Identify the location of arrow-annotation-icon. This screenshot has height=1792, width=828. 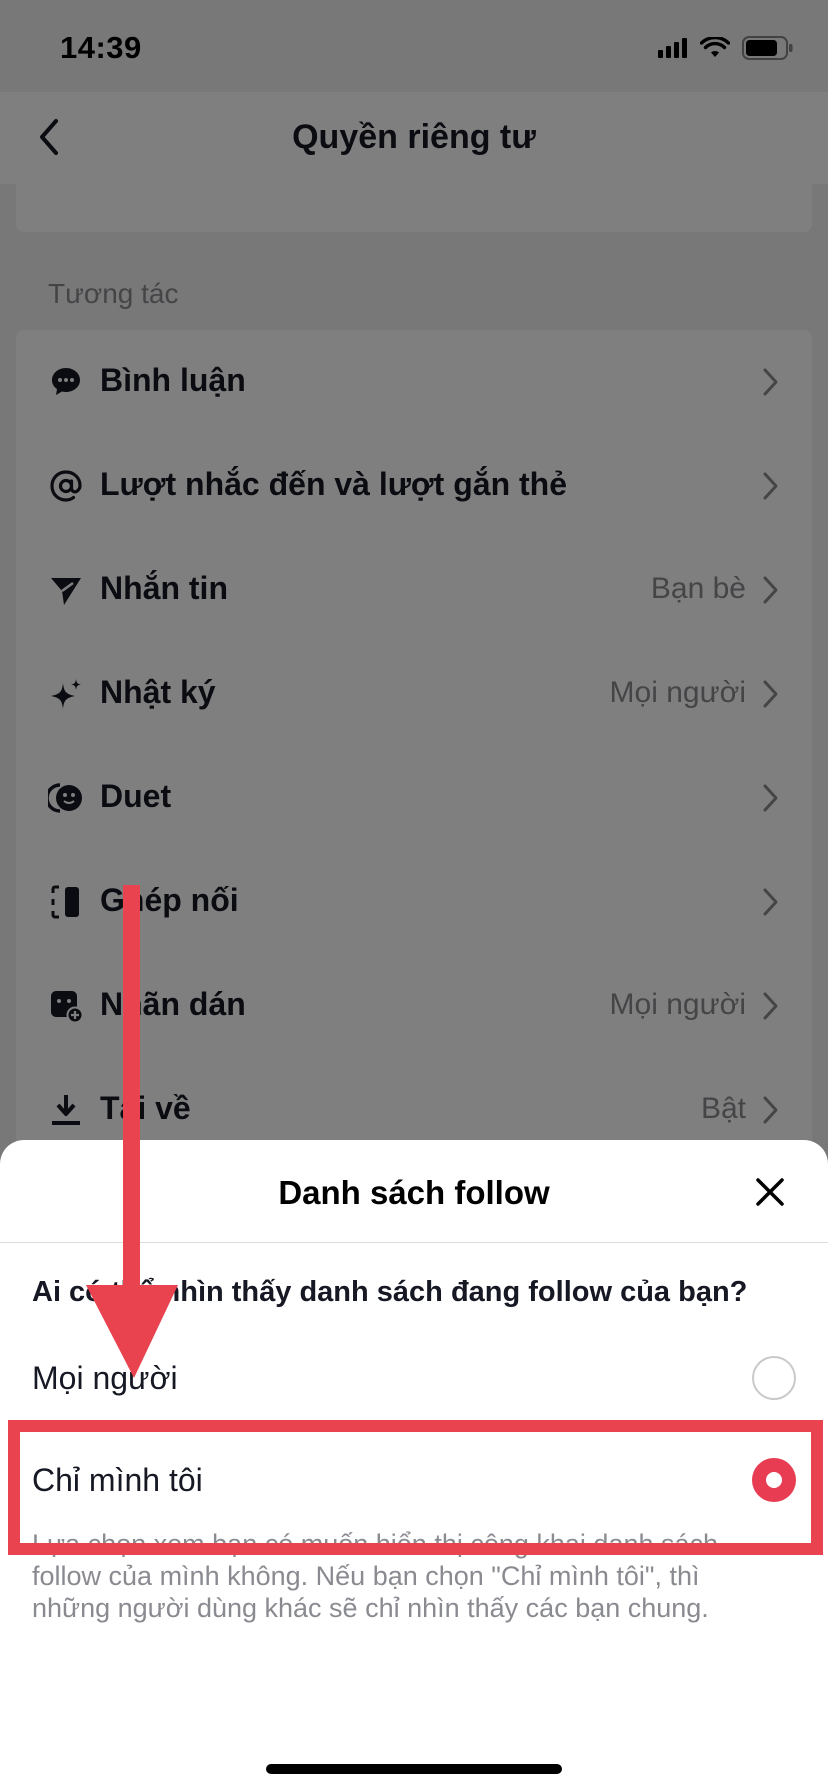
(132, 1131).